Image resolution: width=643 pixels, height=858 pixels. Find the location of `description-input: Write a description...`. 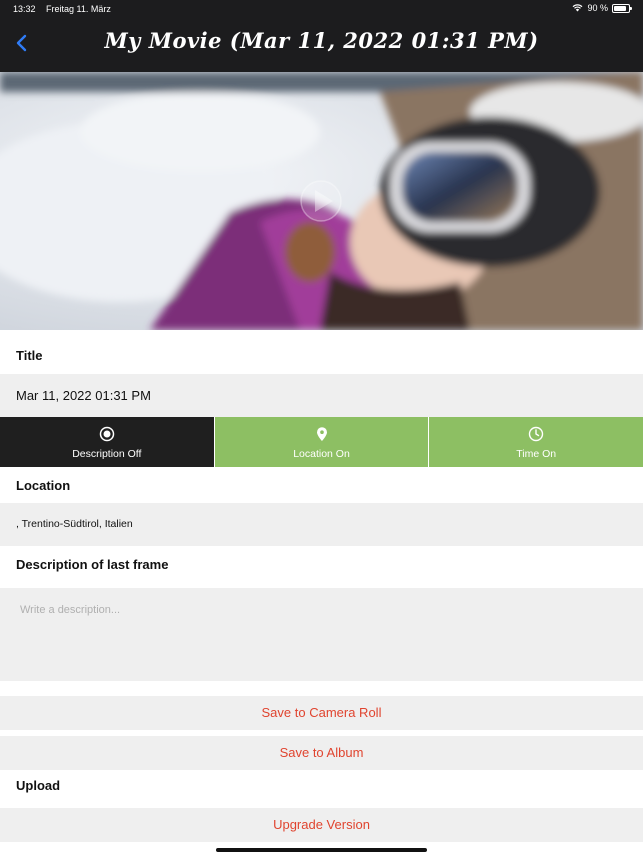

description-input: Write a description... is located at coordinates (321, 634).